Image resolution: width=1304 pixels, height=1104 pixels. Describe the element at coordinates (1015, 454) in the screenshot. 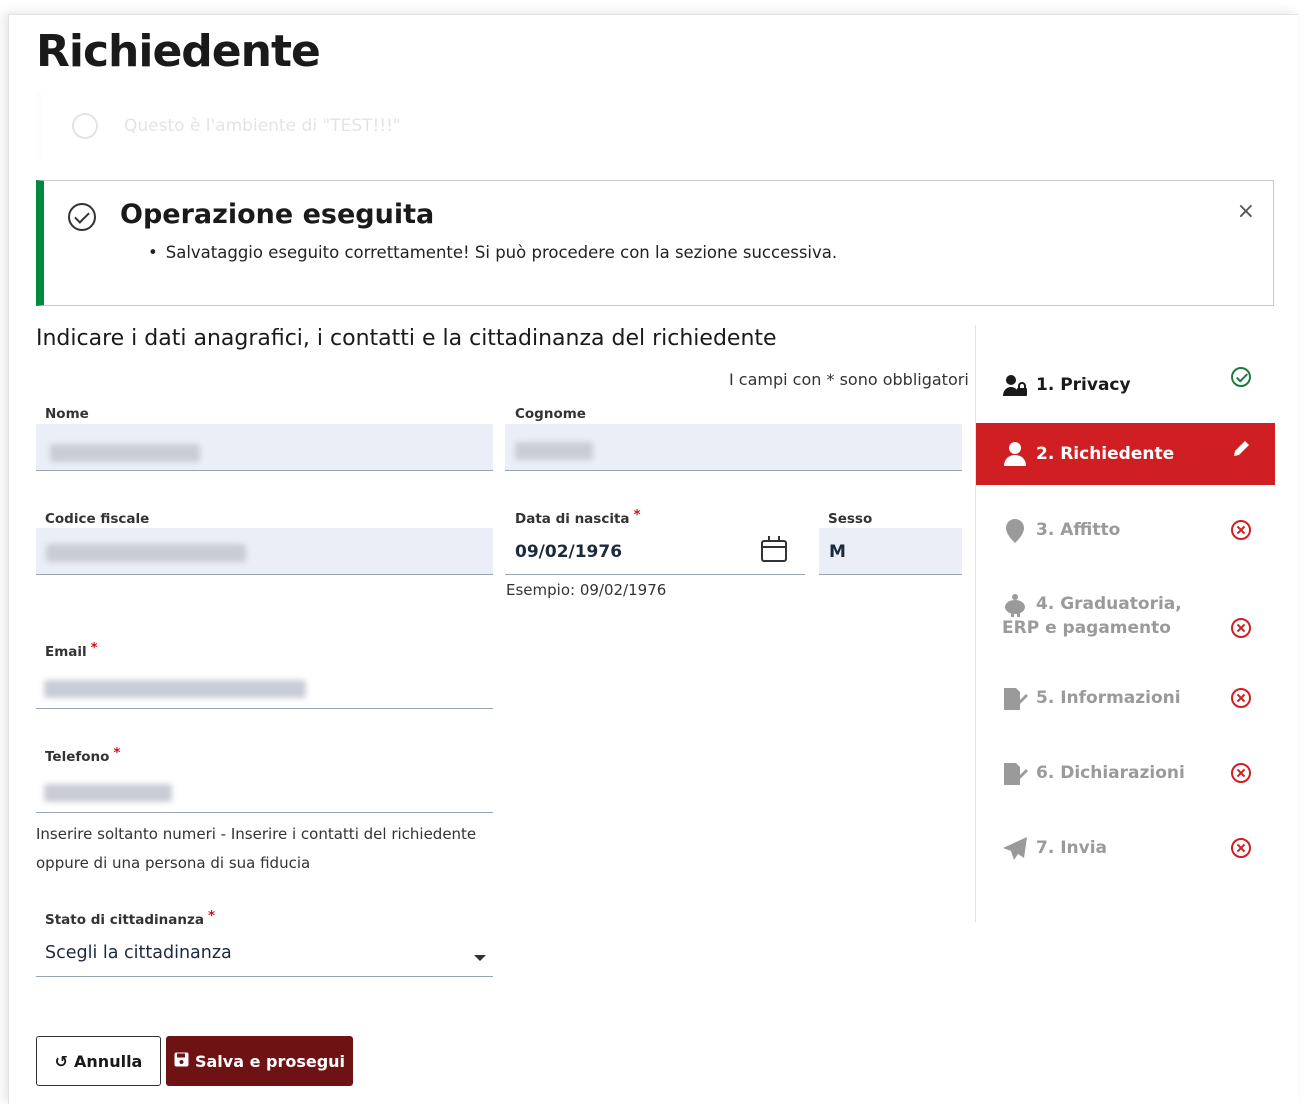

I see `user-icon` at that location.